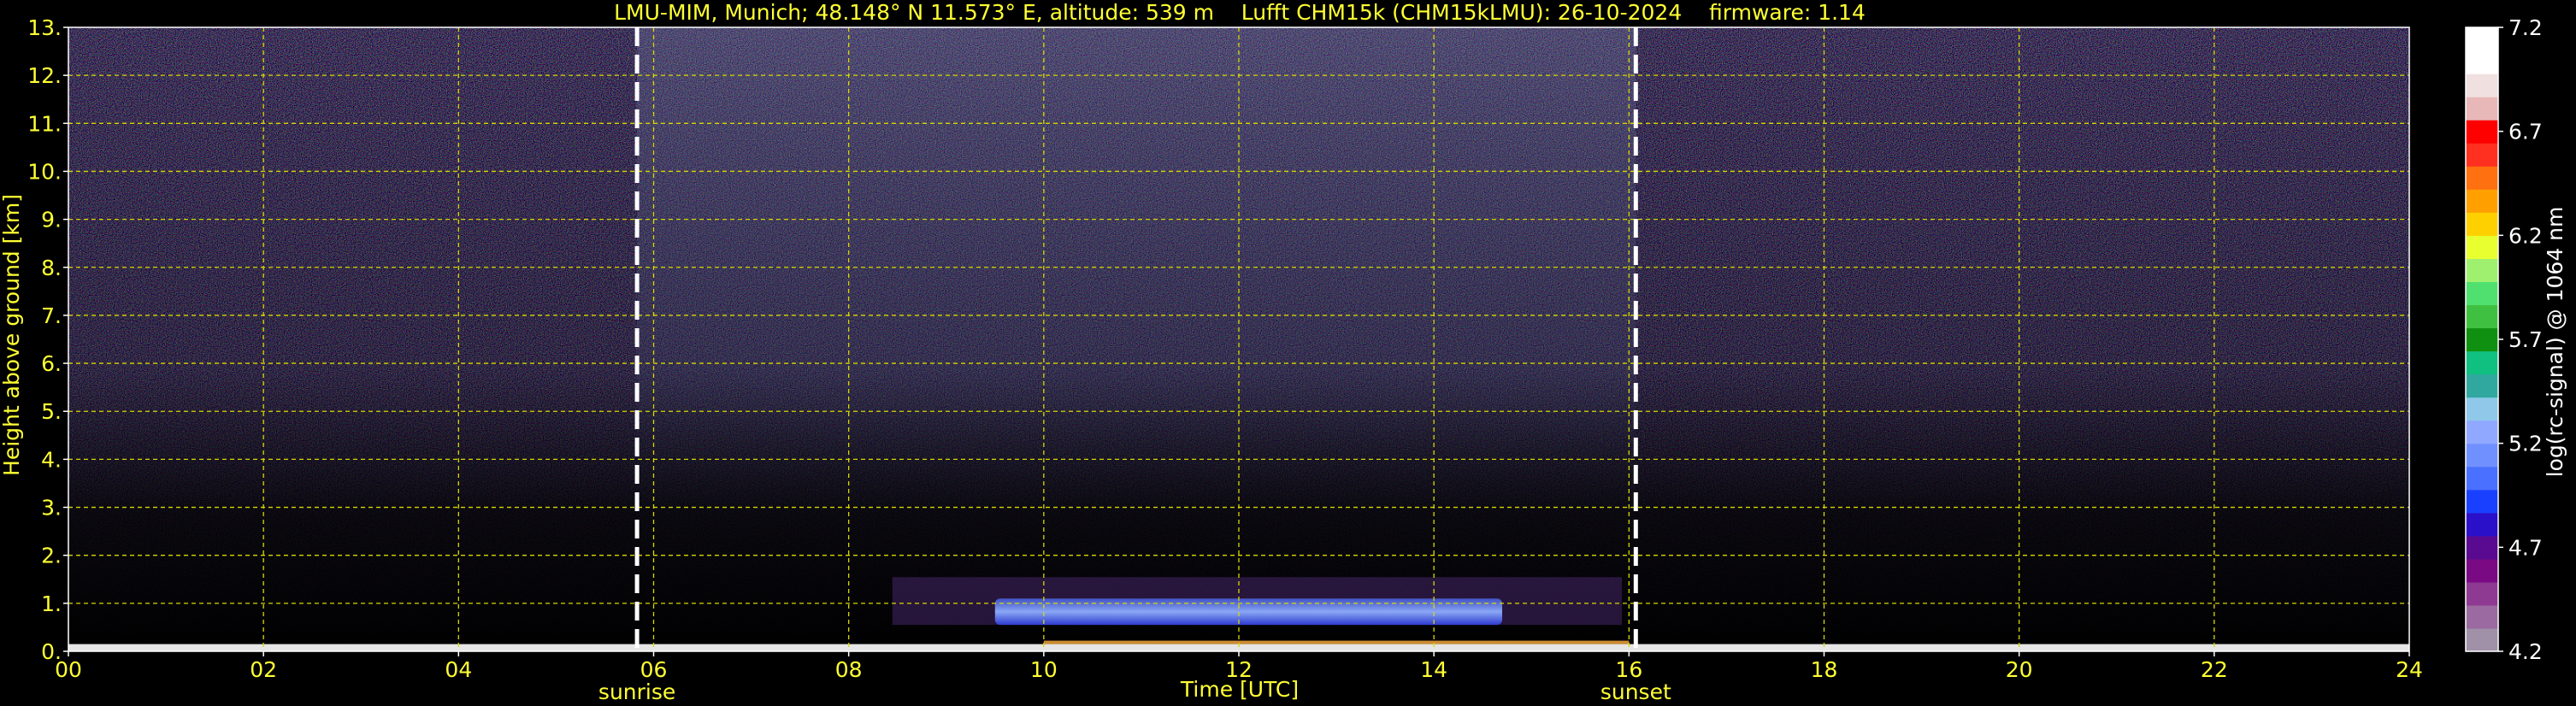 Image resolution: width=2576 pixels, height=706 pixels. What do you see at coordinates (51, 220) in the screenshot?
I see `y-tick-label: 9.` at bounding box center [51, 220].